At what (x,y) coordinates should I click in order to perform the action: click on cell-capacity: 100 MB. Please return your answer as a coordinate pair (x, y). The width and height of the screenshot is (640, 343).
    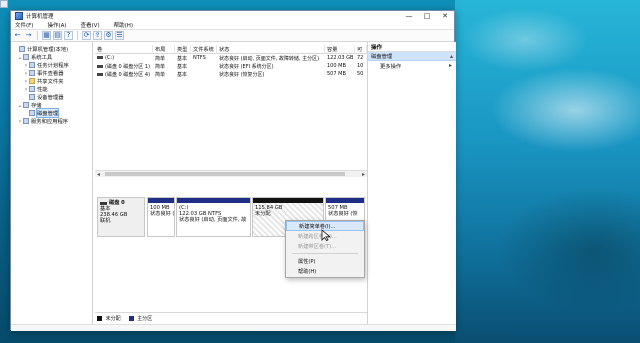
    Looking at the image, I should click on (336, 66).